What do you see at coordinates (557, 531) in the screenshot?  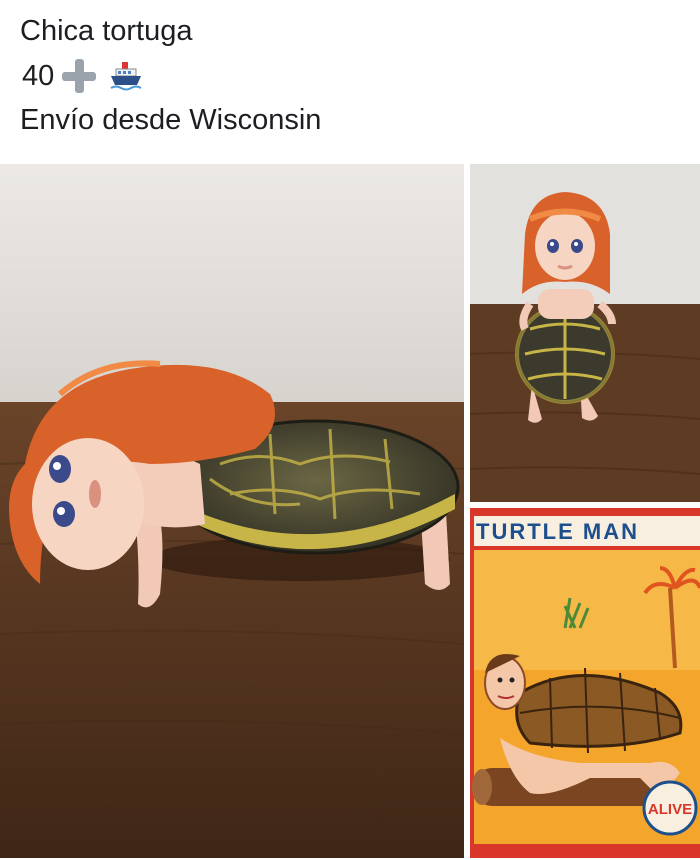 I see `poster-title: TURTLE MAN` at bounding box center [557, 531].